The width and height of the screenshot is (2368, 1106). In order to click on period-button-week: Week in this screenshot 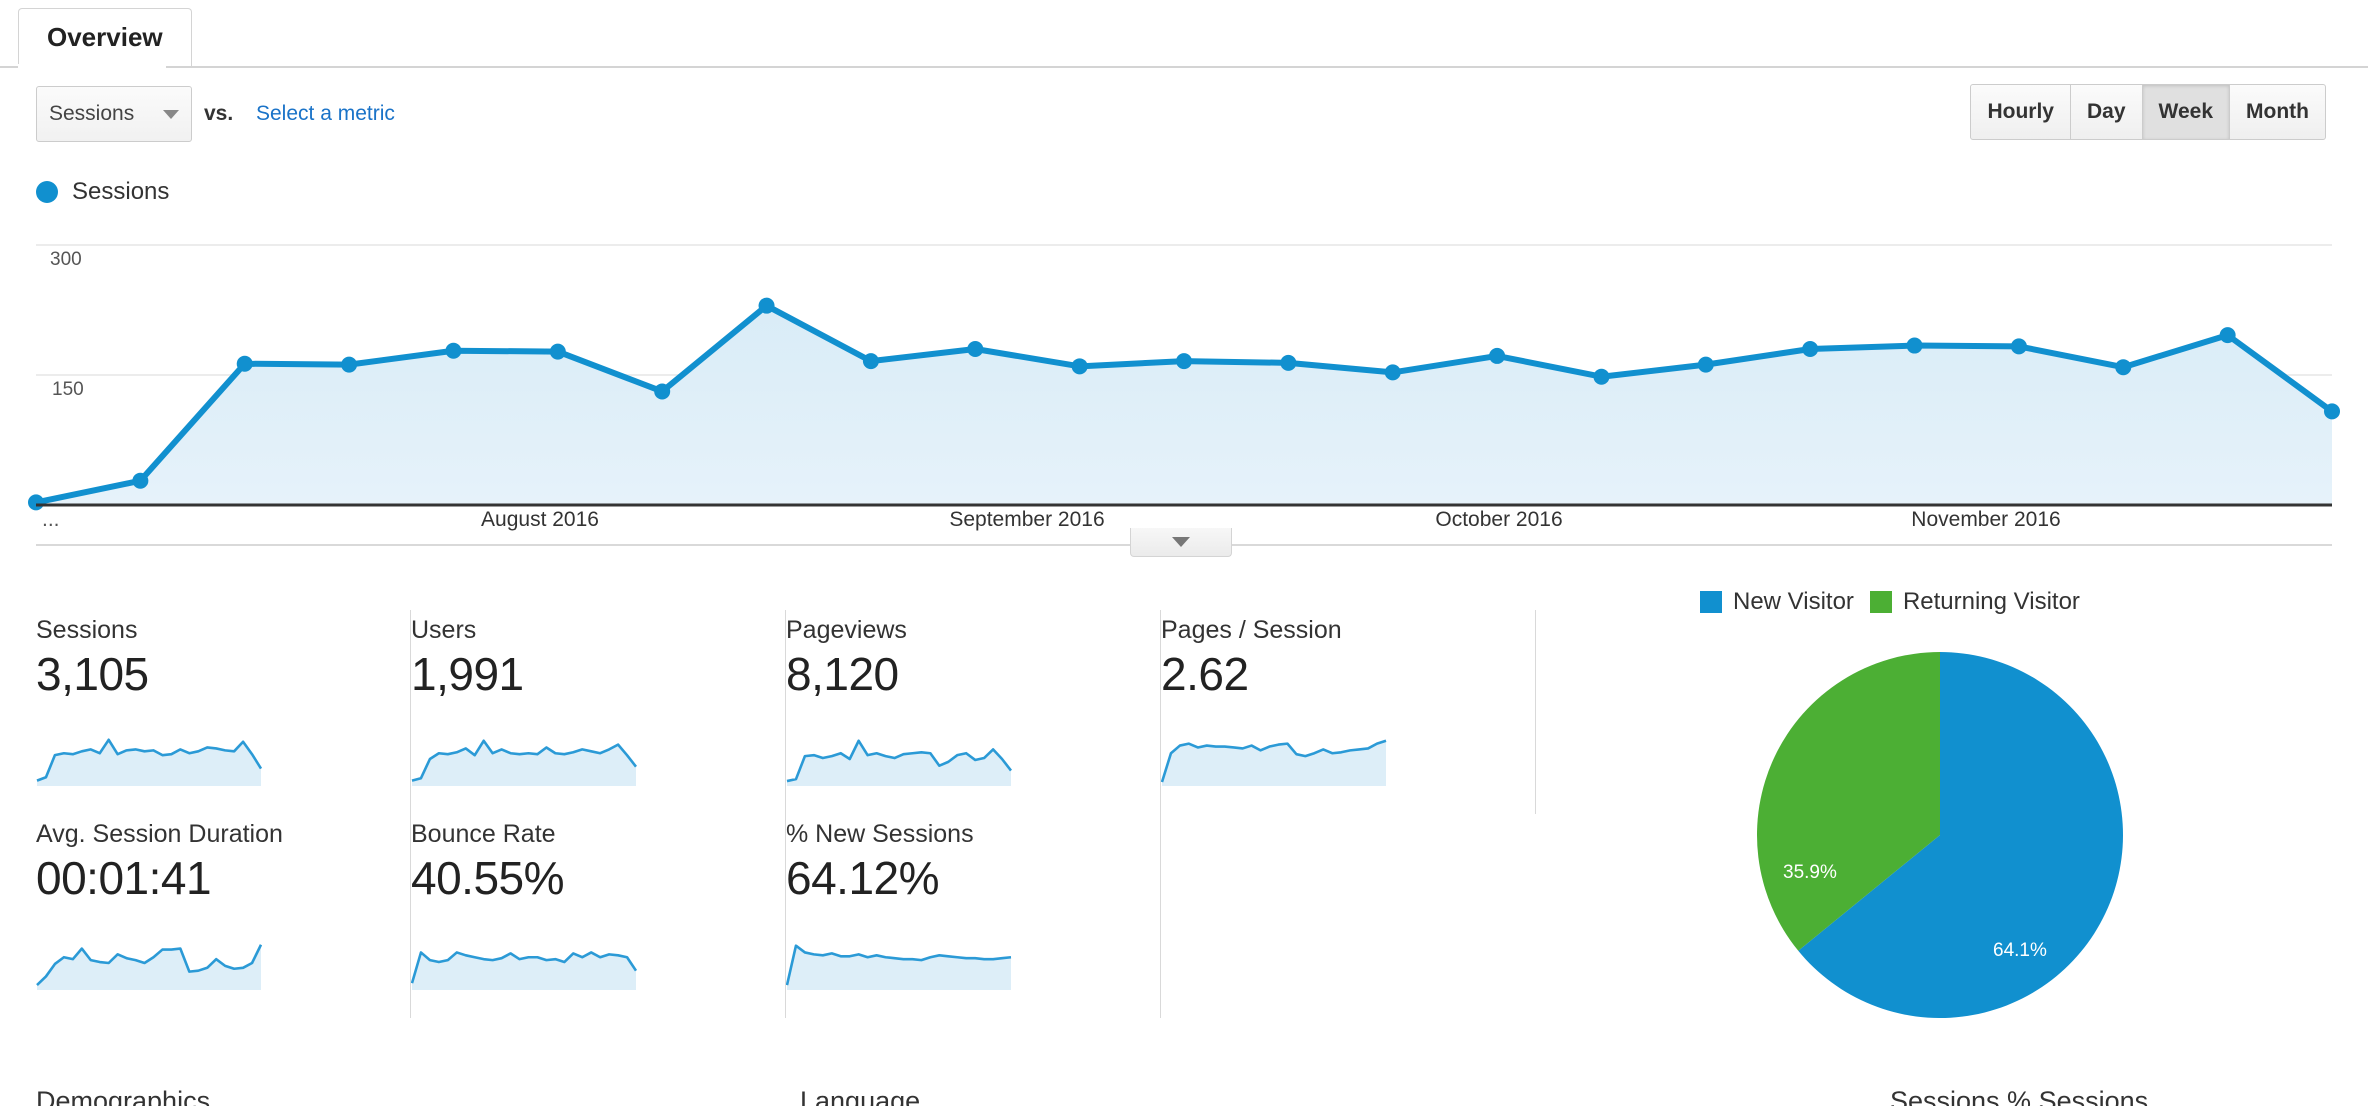, I will do `click(2186, 112)`.